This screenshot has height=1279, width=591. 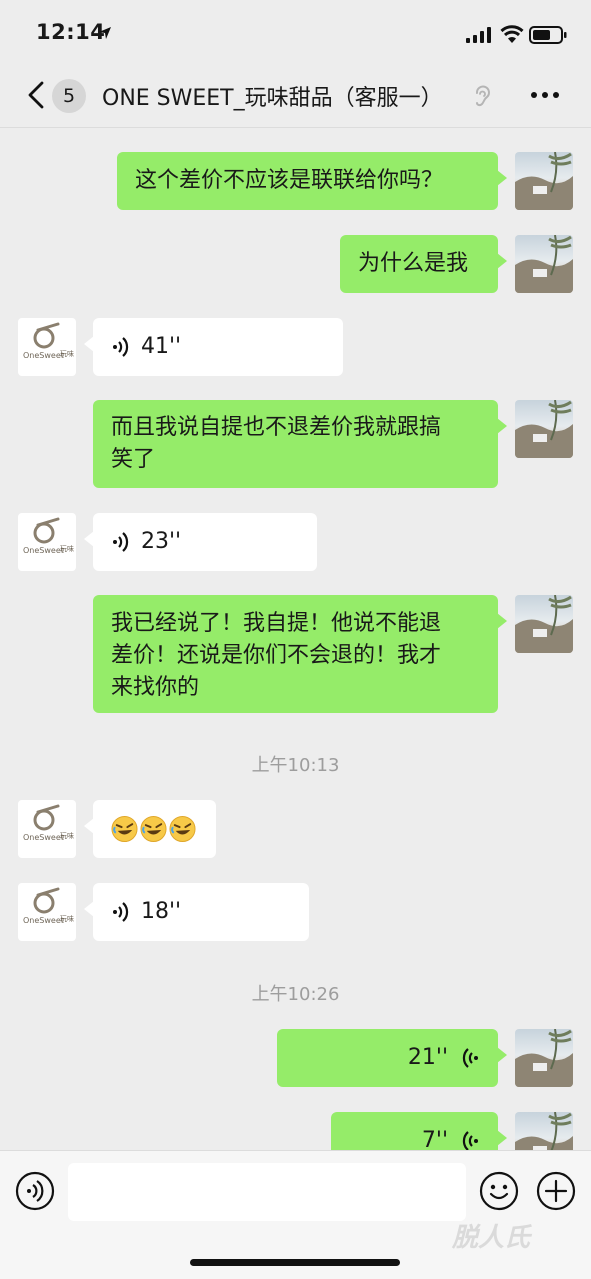 I want to click on voice-message-bubble: 41'', so click(x=213, y=347).